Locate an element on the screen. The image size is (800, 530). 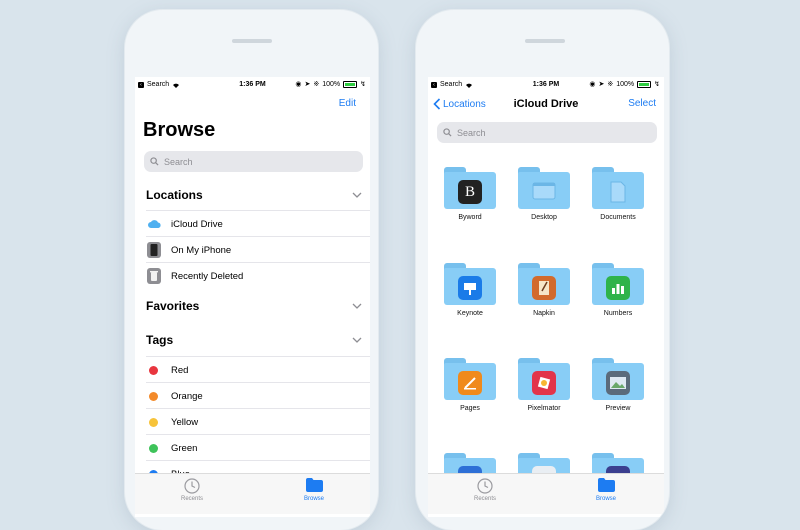
folder-numbers: Numbers is located at coordinates (618, 290).